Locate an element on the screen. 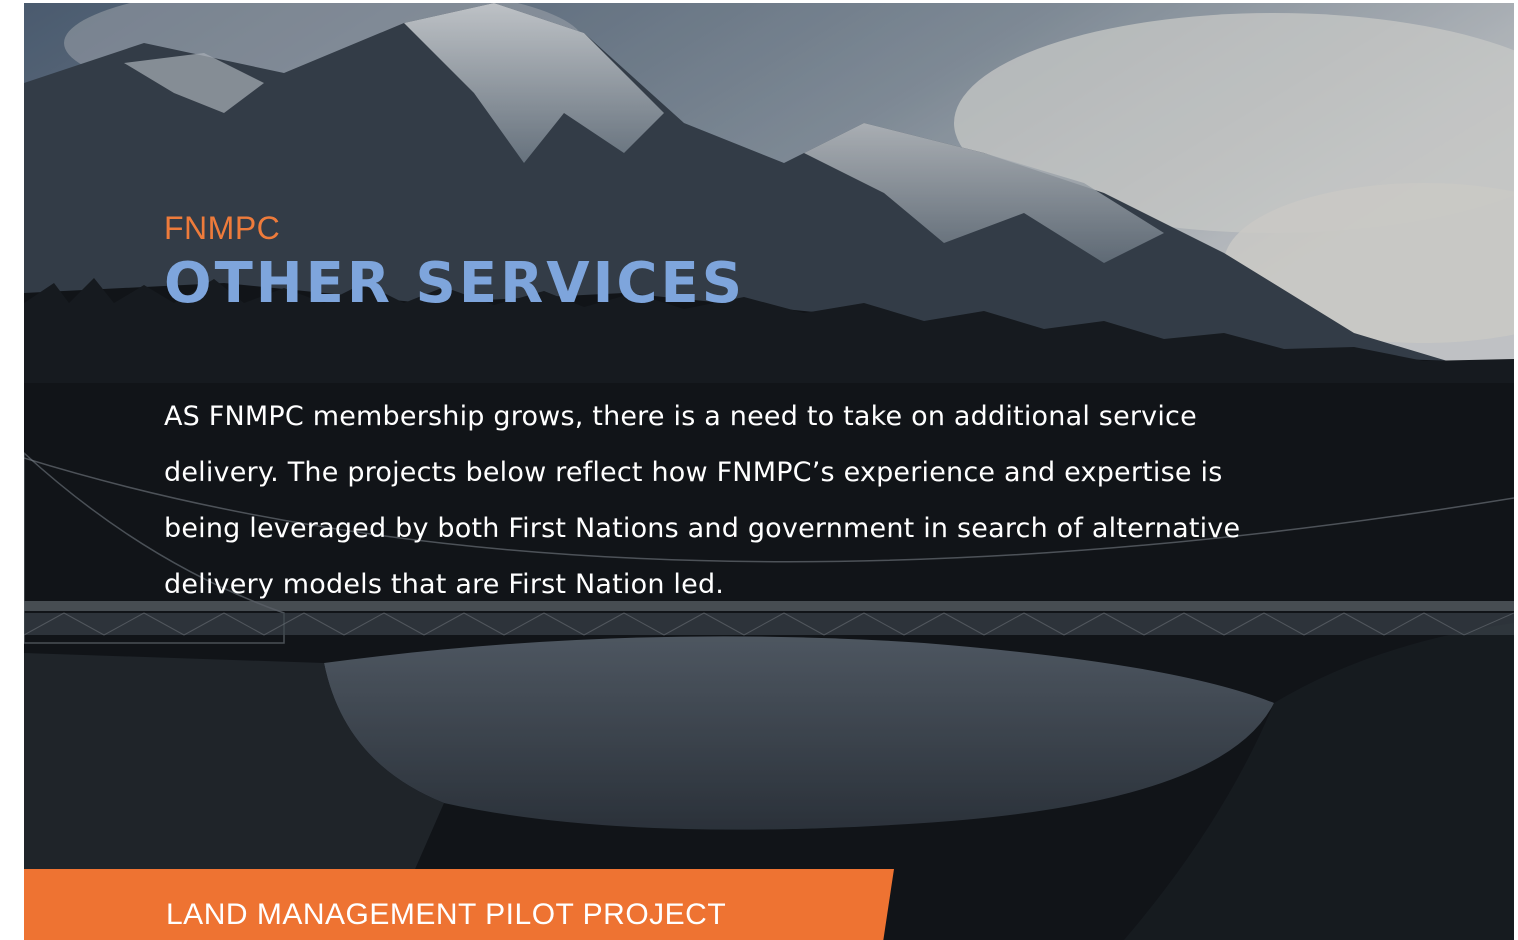 Image resolution: width=1518 pixels, height=940 pixels. section-tab-label: LAND MANAGEMENT PILOT PROJECT is located at coordinates (446, 915).